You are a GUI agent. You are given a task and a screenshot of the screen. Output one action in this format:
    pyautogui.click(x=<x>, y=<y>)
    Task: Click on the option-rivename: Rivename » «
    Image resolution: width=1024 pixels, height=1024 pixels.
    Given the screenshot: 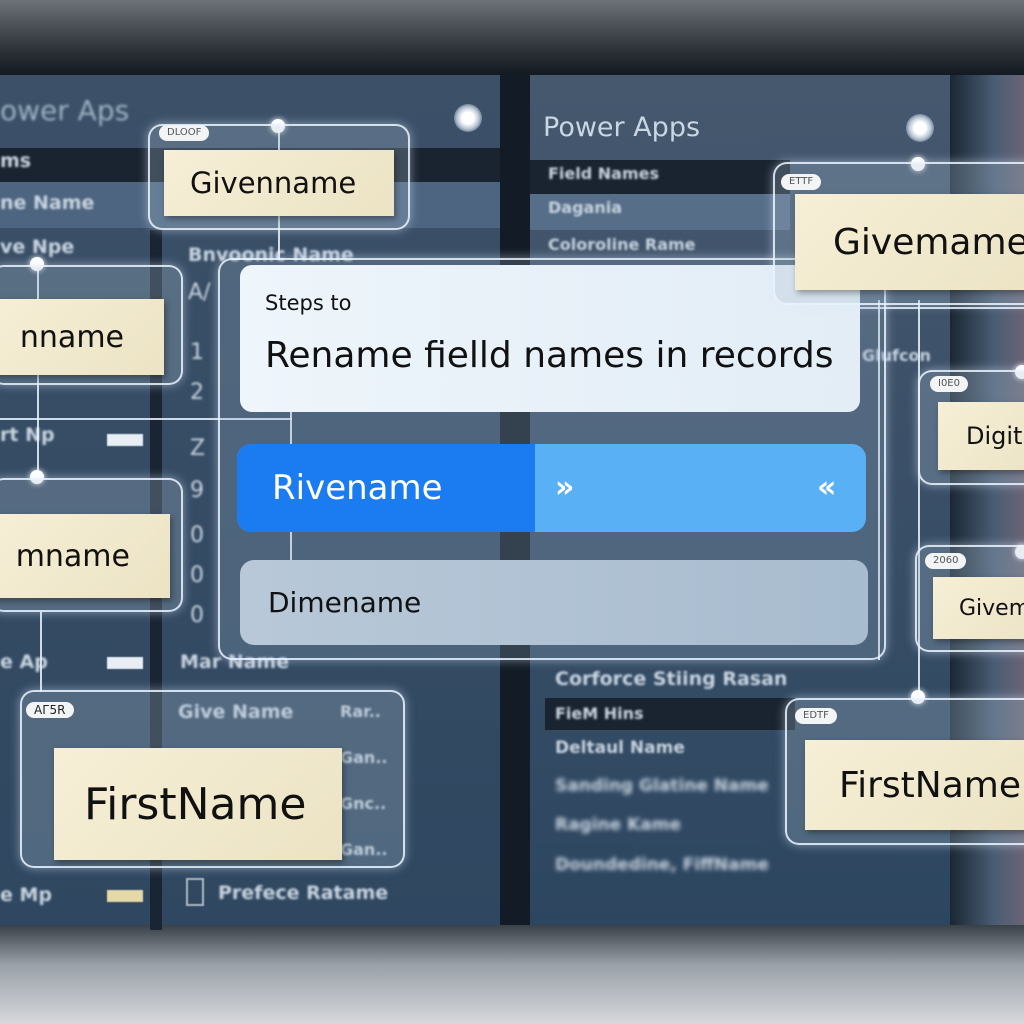 What is the action you would take?
    pyautogui.click(x=551, y=488)
    